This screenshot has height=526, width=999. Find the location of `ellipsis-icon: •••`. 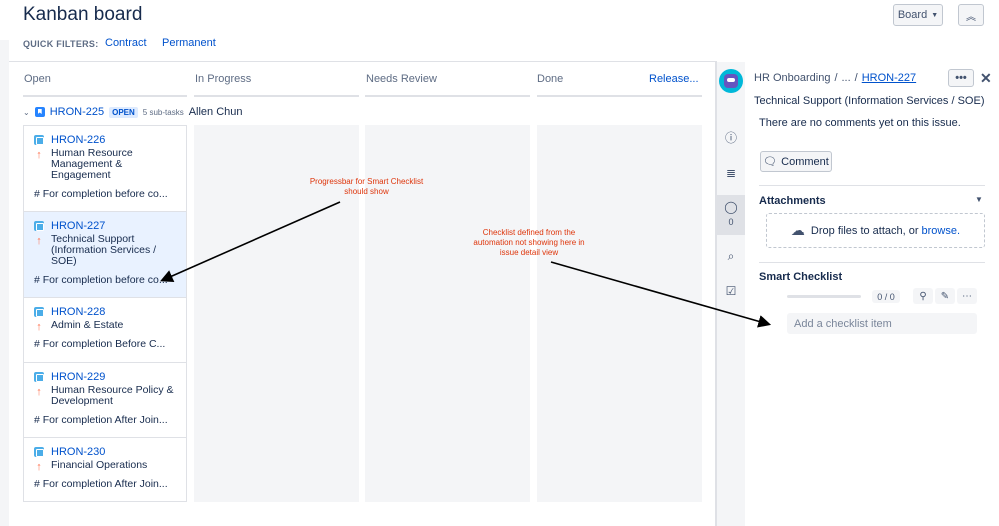

ellipsis-icon: ••• is located at coordinates (961, 78).